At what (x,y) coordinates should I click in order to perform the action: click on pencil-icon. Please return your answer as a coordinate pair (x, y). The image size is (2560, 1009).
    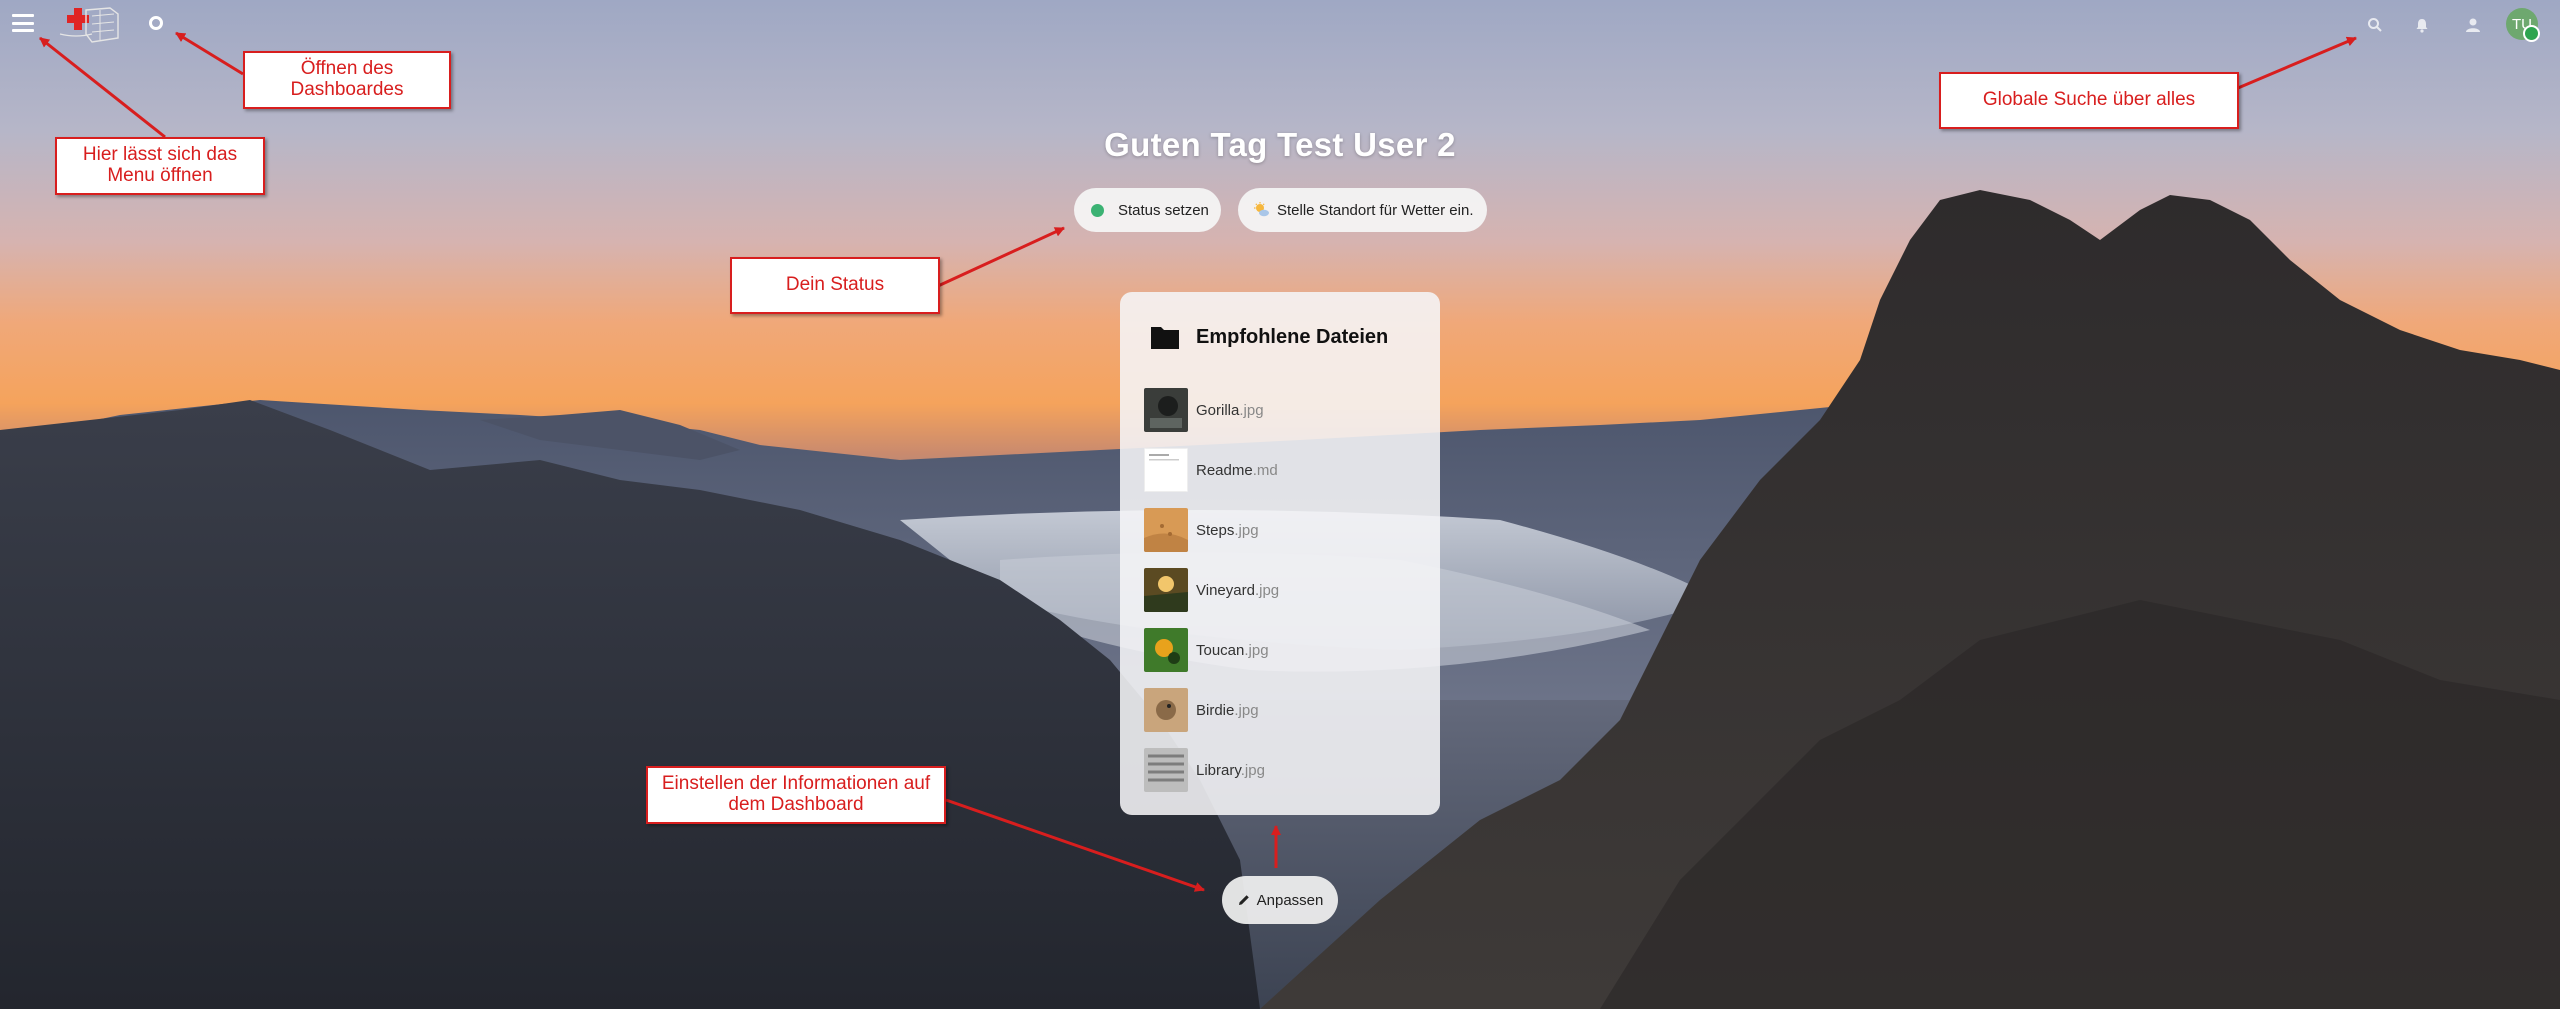
    Looking at the image, I should click on (1243, 900).